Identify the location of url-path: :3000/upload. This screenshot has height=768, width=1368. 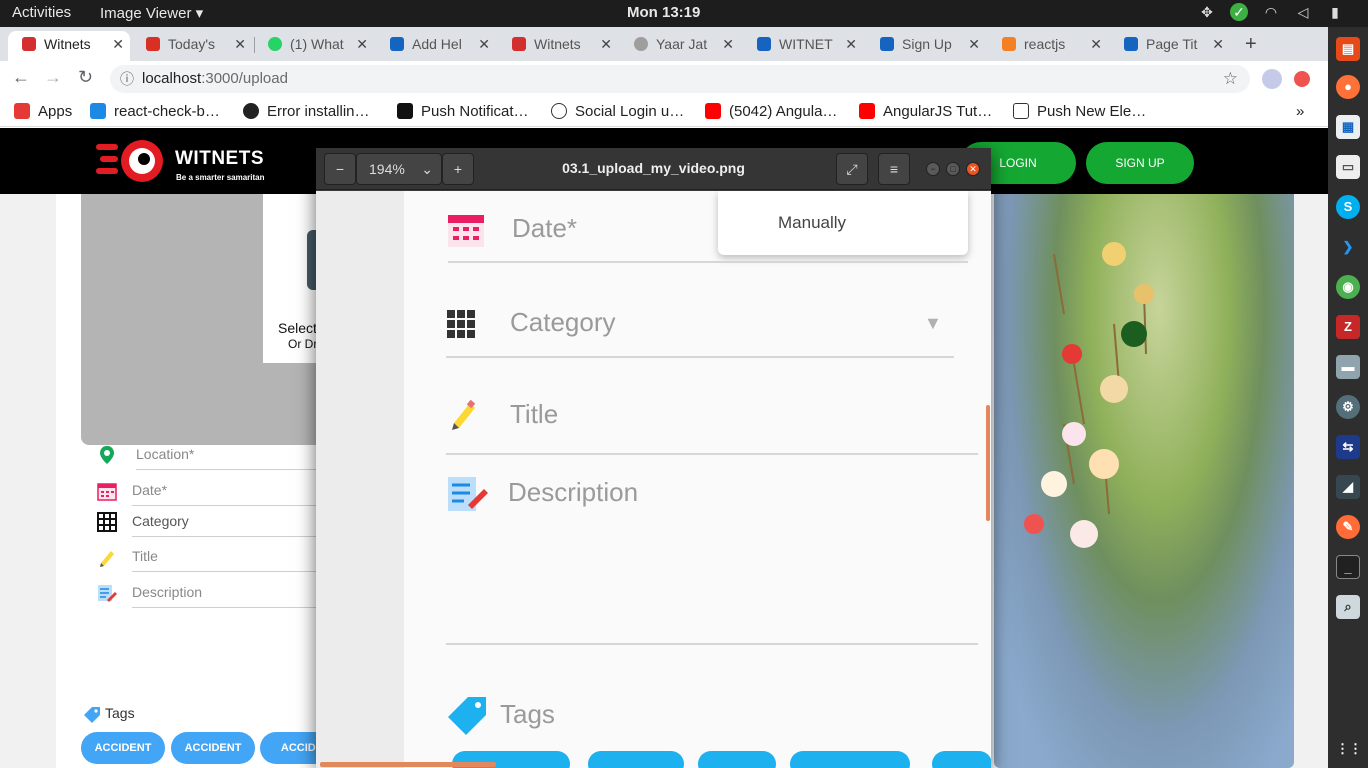
(244, 78).